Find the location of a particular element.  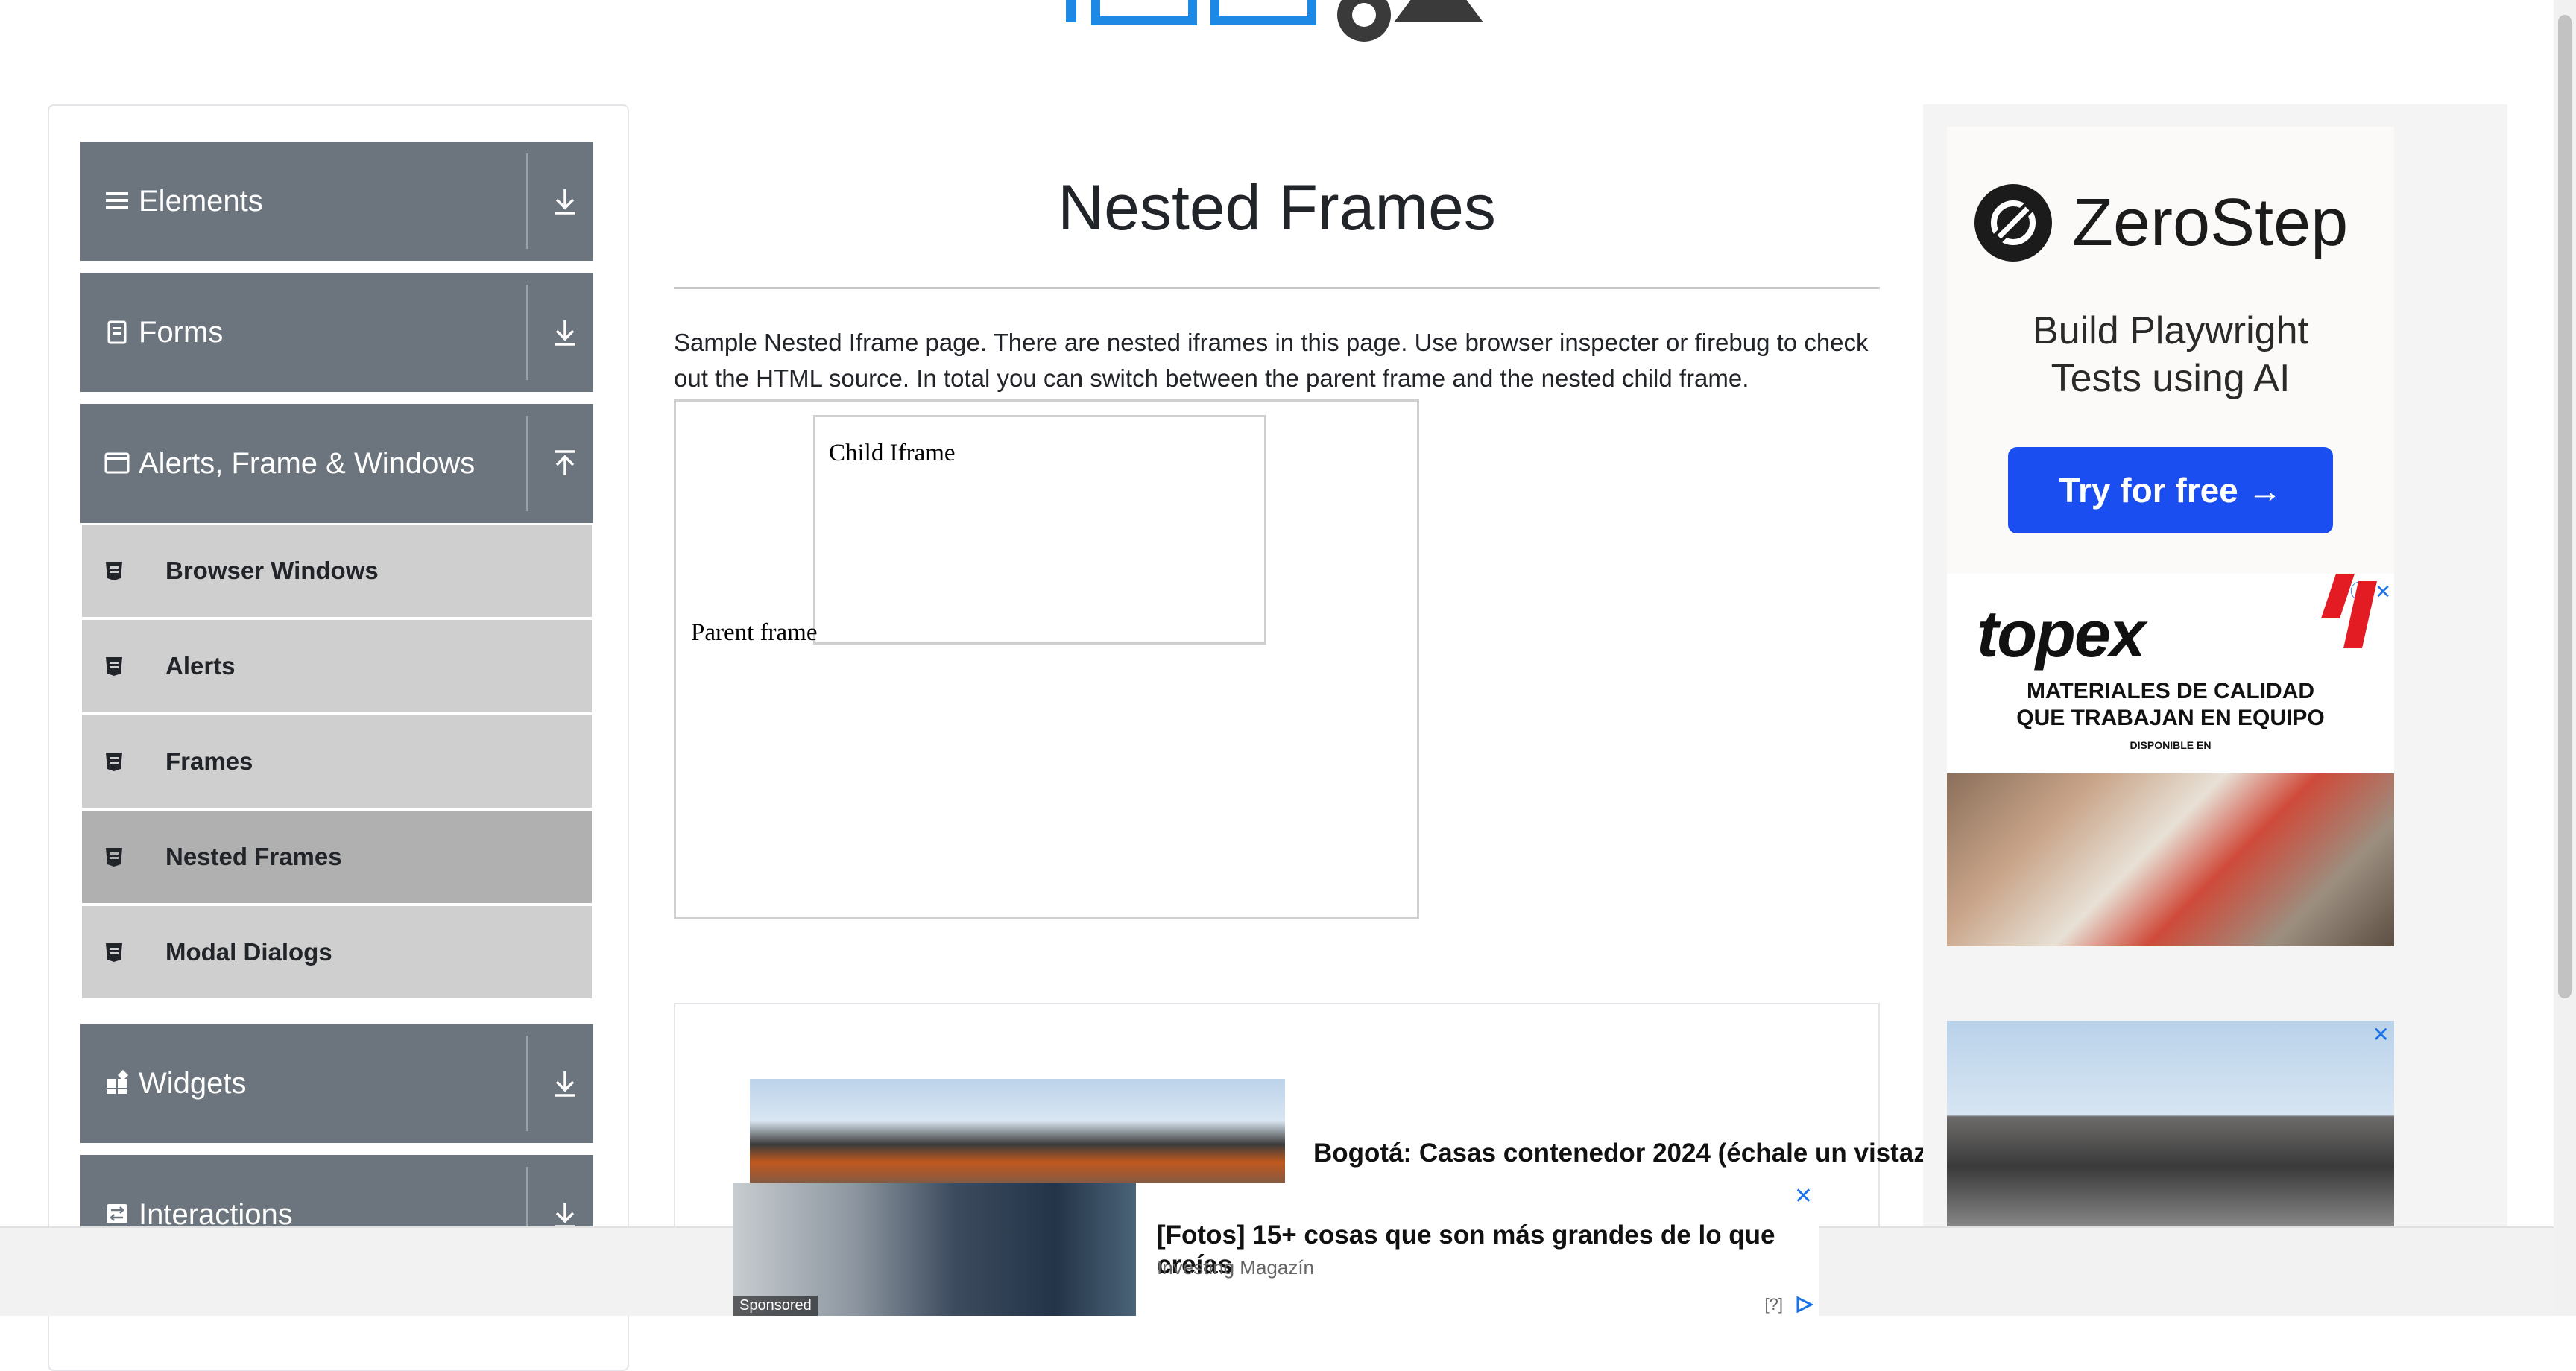

group-alerts-label: Alerts, Frame & Windows is located at coordinates (307, 463).